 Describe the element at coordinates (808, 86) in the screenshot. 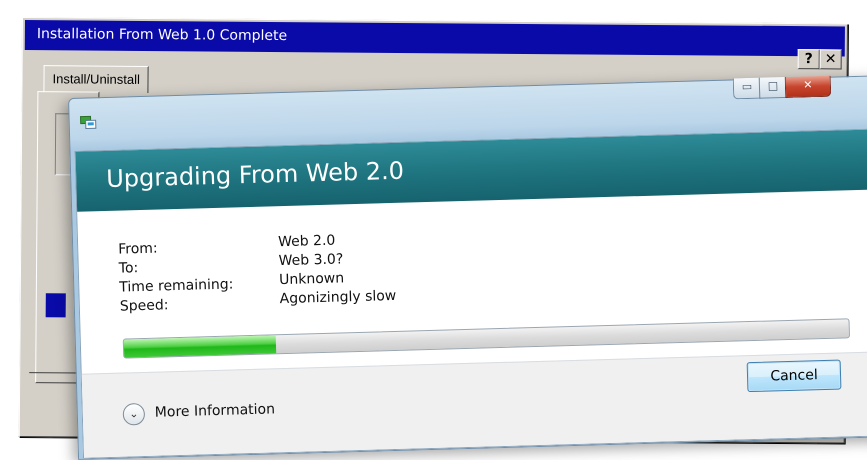

I see `close-button: ✕` at that location.